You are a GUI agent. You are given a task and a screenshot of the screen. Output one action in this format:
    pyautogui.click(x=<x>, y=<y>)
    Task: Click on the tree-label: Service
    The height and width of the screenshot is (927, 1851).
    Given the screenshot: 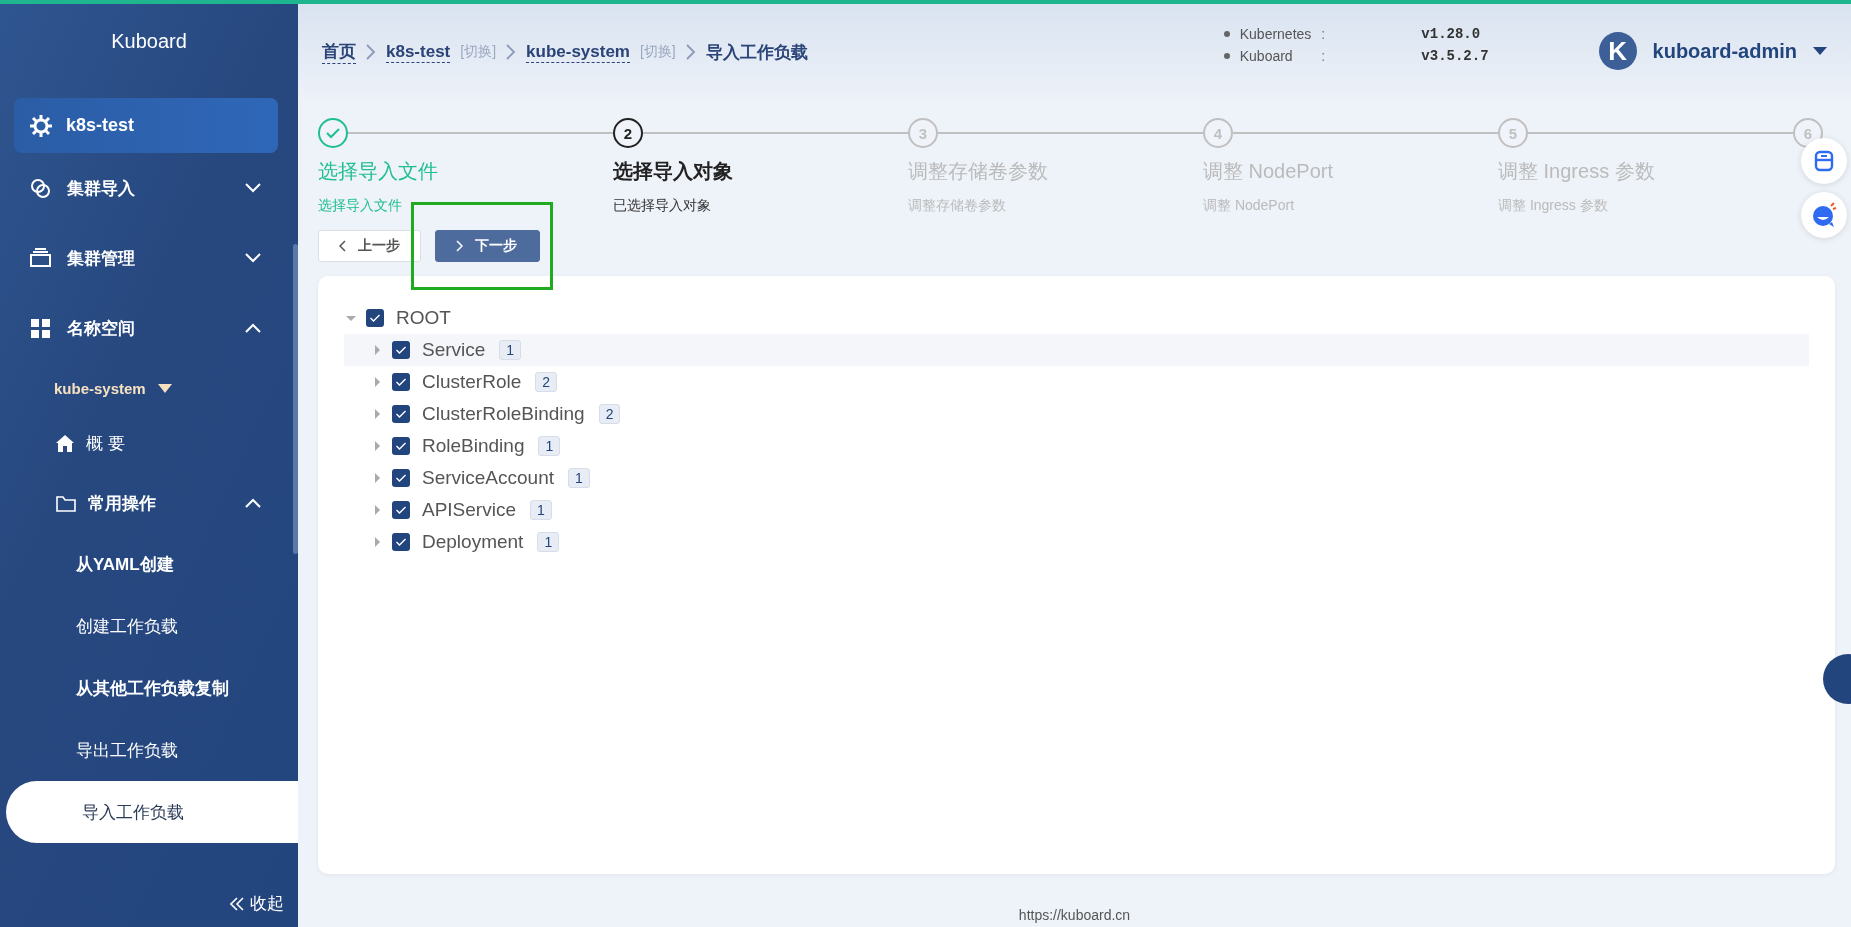 What is the action you would take?
    pyautogui.click(x=454, y=350)
    